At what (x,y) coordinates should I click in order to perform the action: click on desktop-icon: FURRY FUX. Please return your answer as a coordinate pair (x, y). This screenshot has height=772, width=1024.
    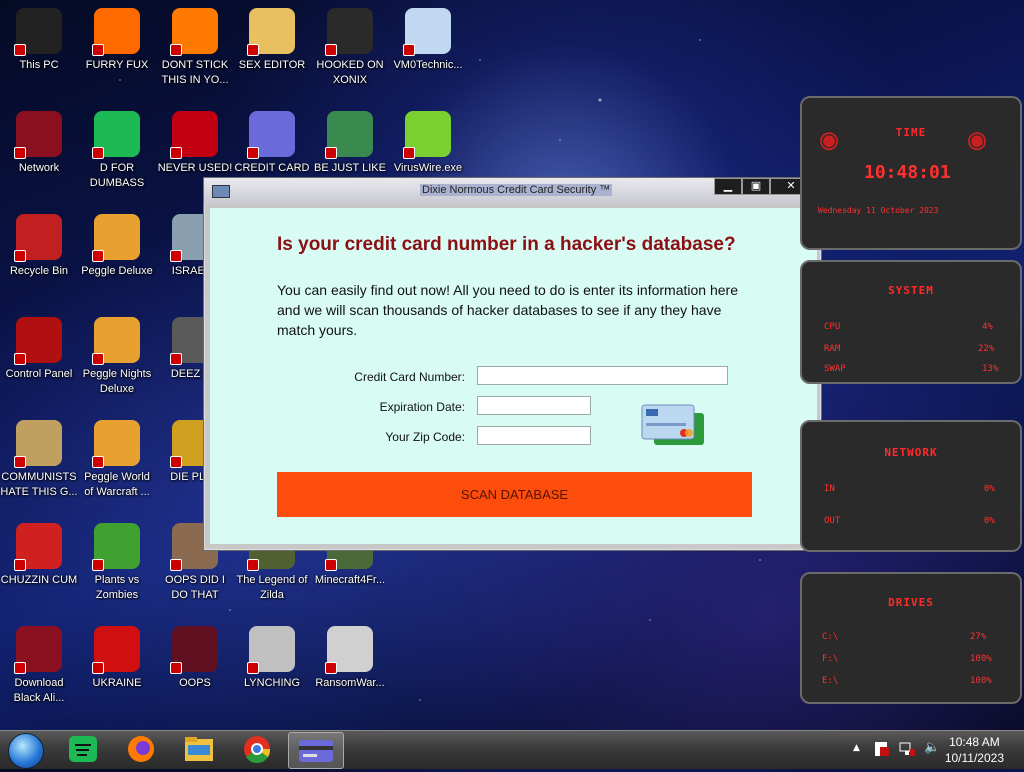
    Looking at the image, I should click on (117, 40).